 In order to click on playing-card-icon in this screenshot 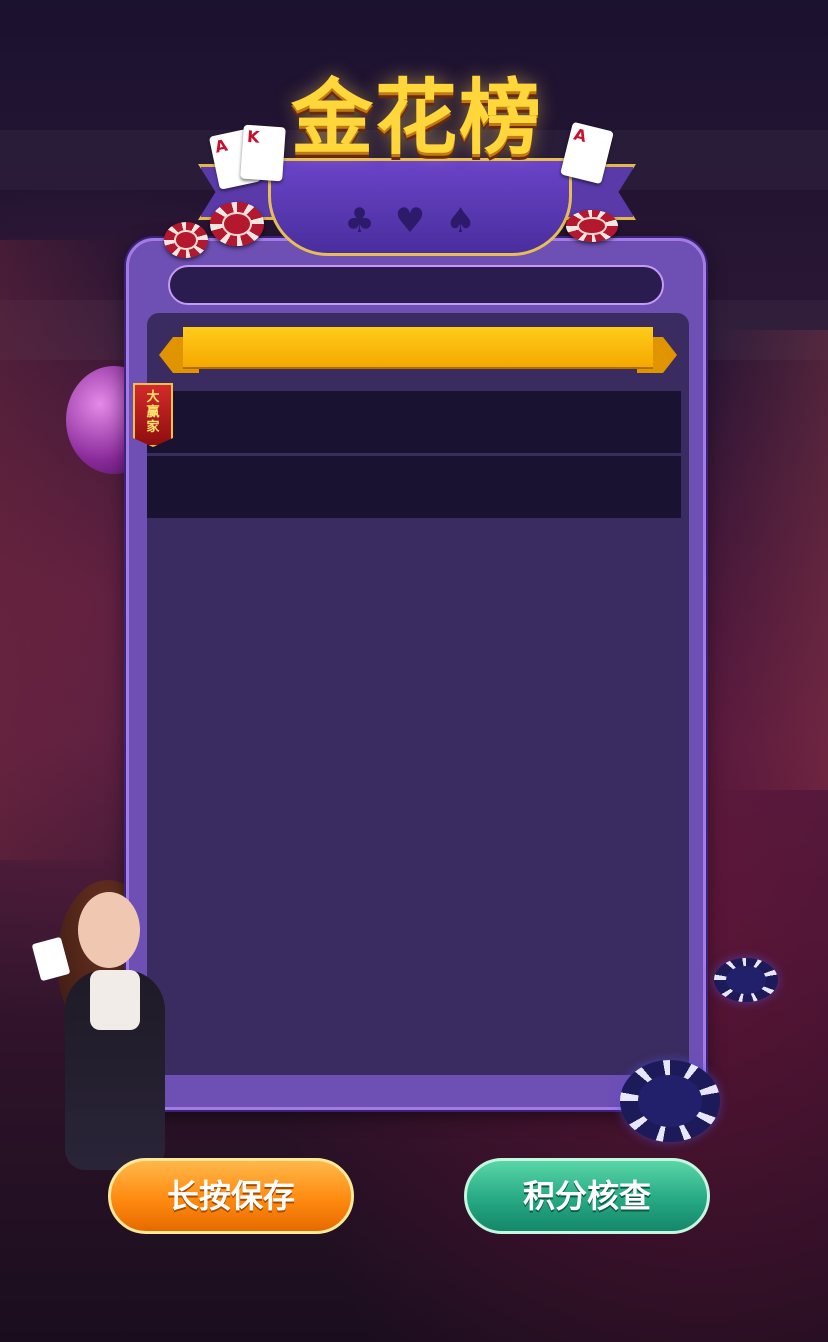, I will do `click(51, 959)`.